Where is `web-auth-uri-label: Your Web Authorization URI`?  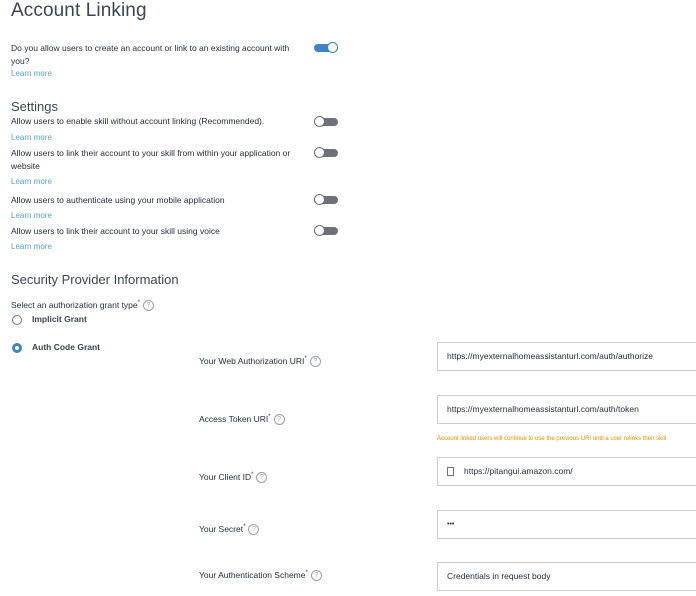 web-auth-uri-label: Your Web Authorization URI is located at coordinates (252, 361).